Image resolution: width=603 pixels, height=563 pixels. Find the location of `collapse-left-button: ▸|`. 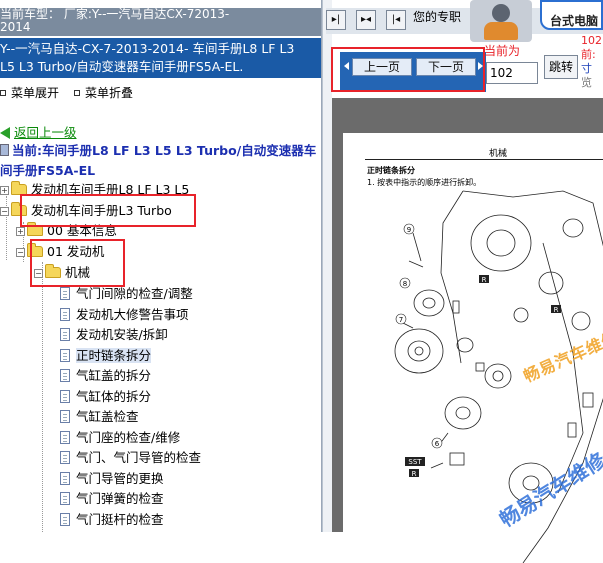

collapse-left-button: ▸| is located at coordinates (336, 20).